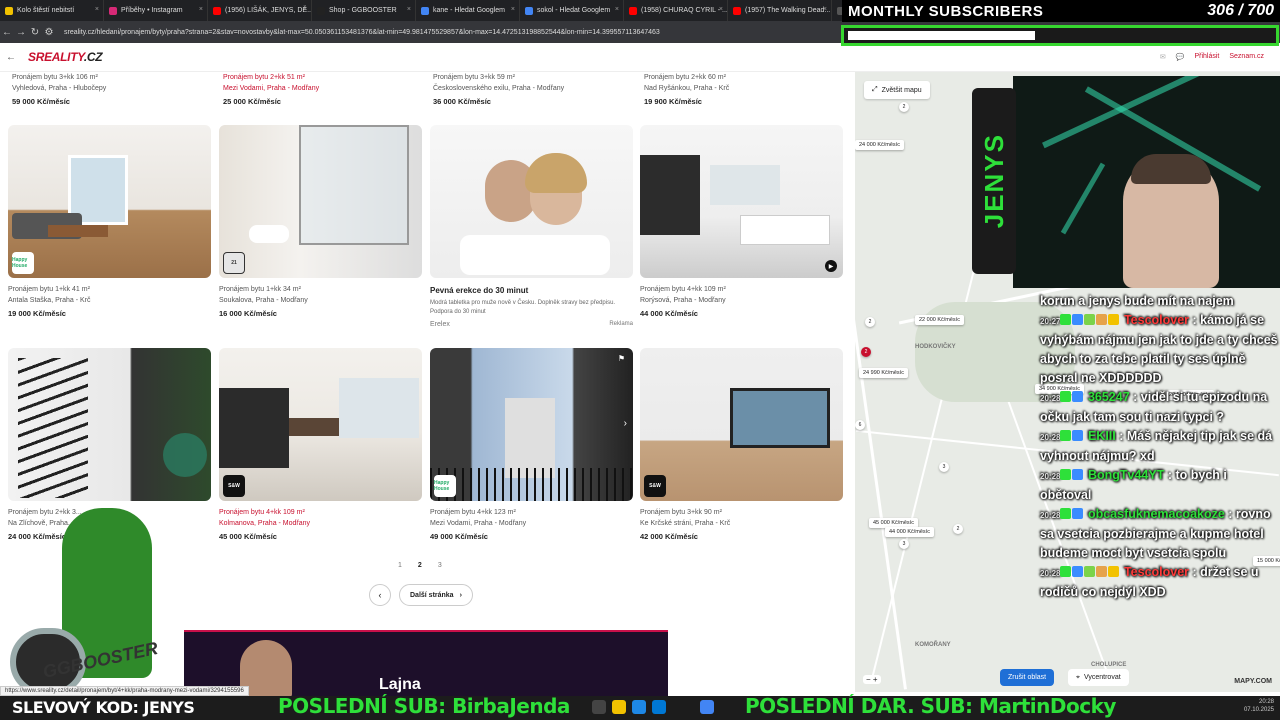 Image resolution: width=1280 pixels, height=720 pixels. Describe the element at coordinates (883, 373) in the screenshot. I see `map-price-pin: 24 990 Kč/měsíc` at that location.